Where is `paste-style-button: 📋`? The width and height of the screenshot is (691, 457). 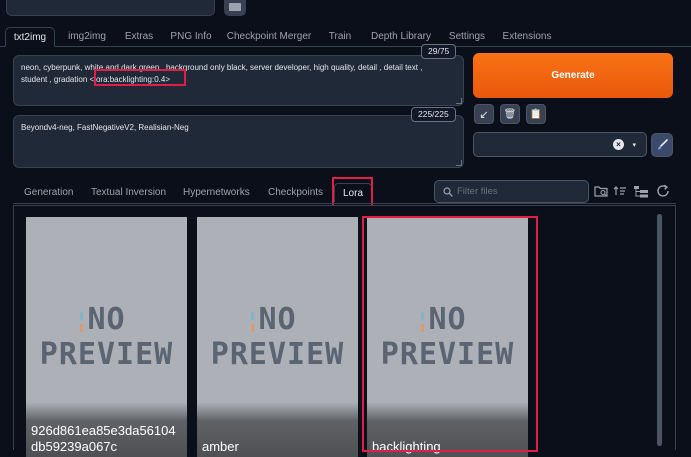
paste-style-button: 📋 is located at coordinates (536, 114).